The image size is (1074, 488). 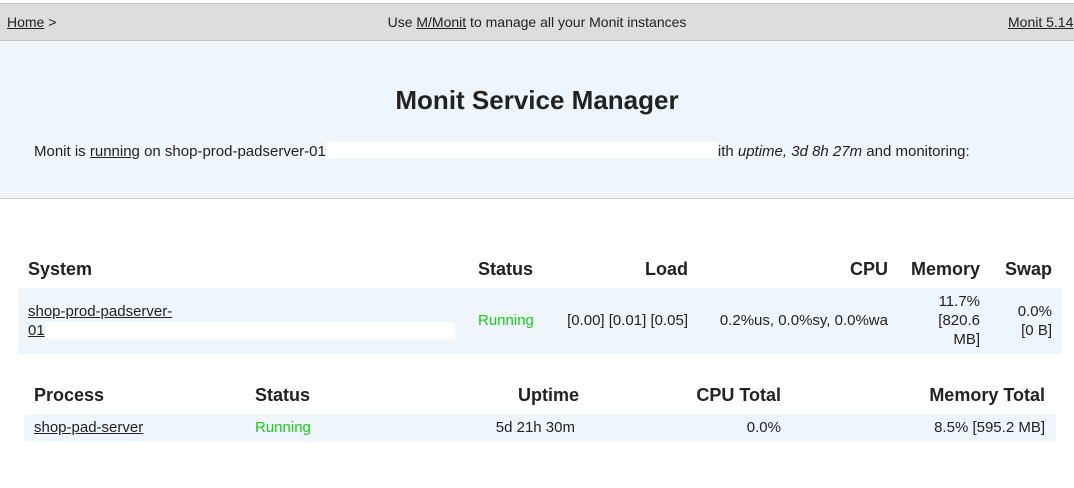 What do you see at coordinates (727, 151) in the screenshot?
I see `status-uptime-prefix: ith` at bounding box center [727, 151].